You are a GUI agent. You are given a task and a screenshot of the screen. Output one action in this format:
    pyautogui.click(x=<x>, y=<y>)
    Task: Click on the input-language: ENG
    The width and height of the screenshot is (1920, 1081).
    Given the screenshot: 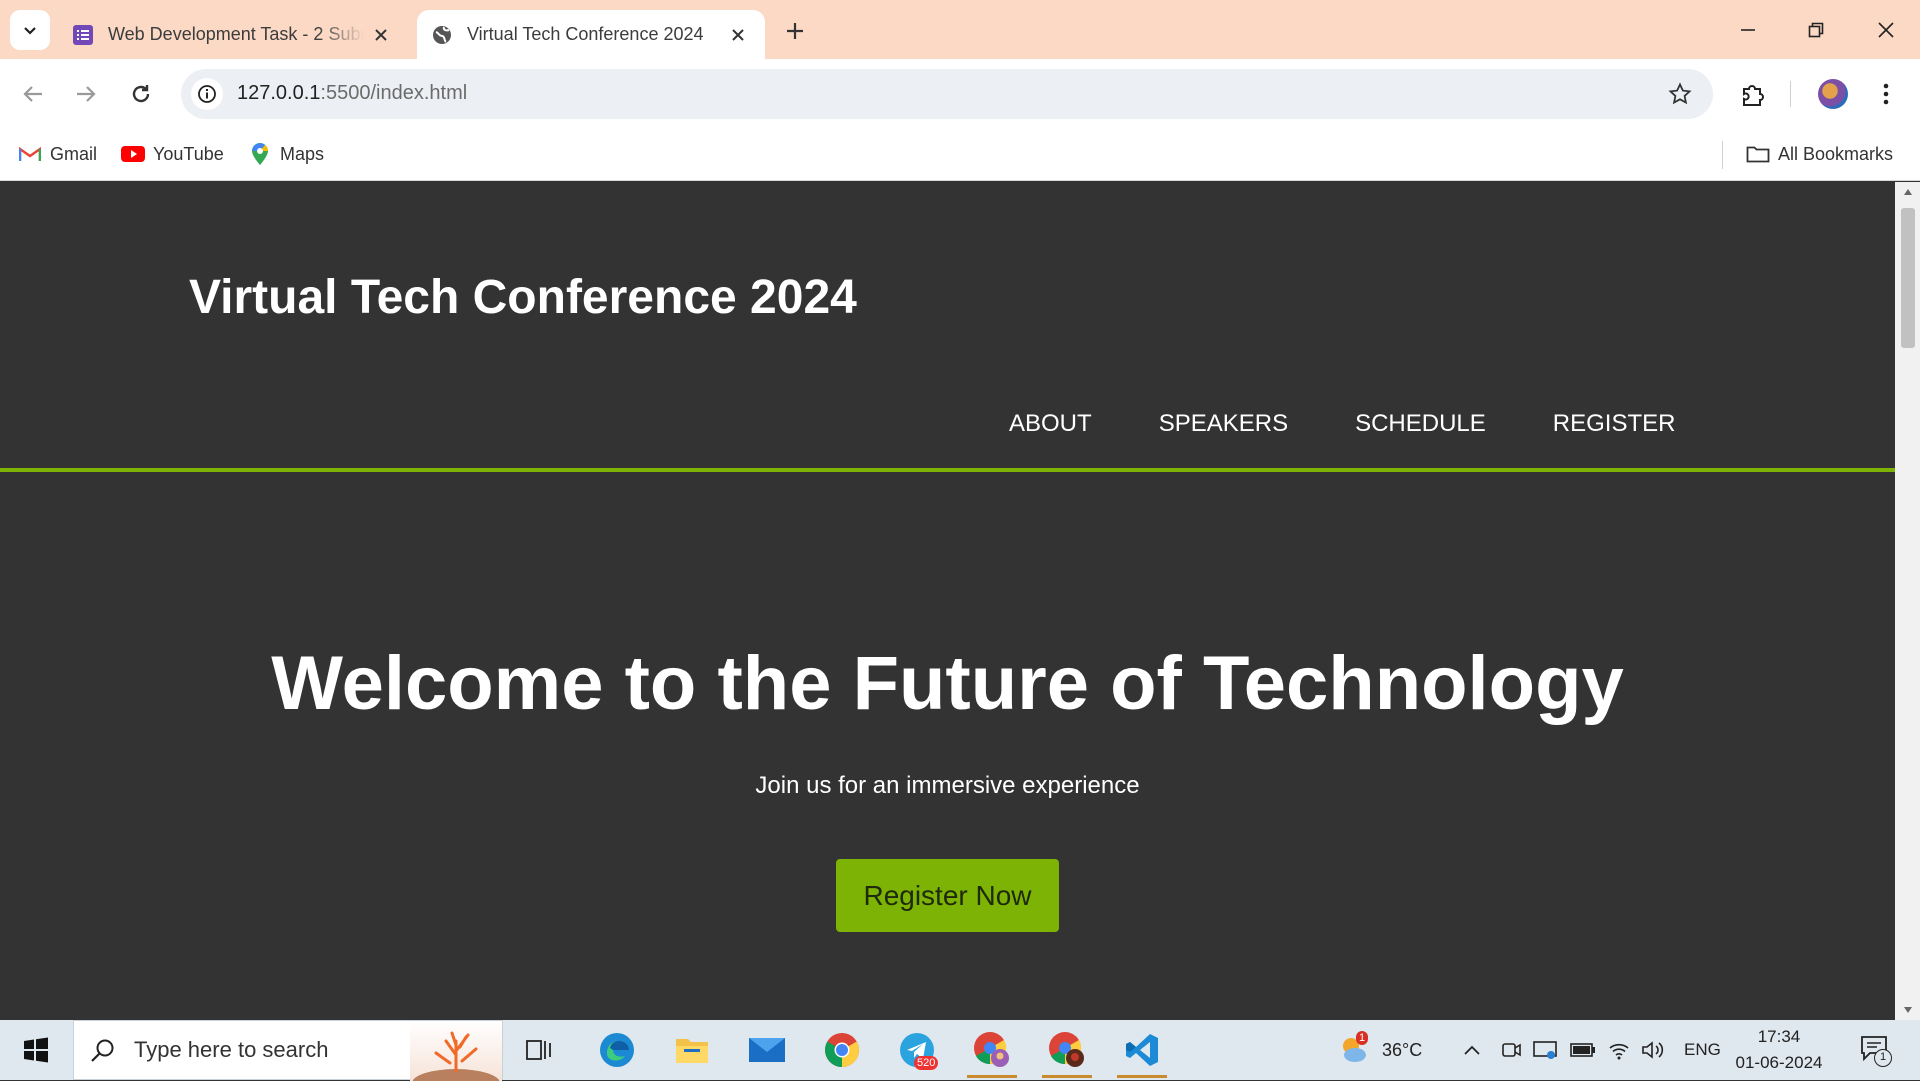 What is the action you would take?
    pyautogui.click(x=1702, y=1050)
    